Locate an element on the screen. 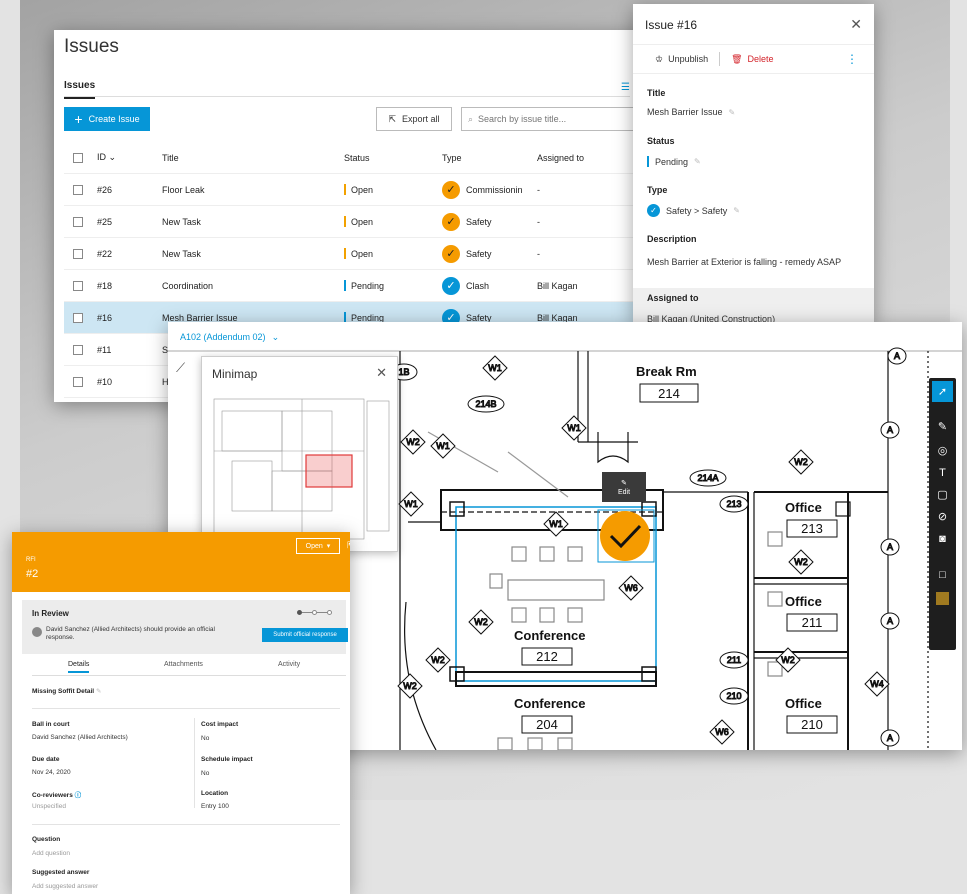  suggested-answer-input: Add suggested answer is located at coordinates (65, 886).